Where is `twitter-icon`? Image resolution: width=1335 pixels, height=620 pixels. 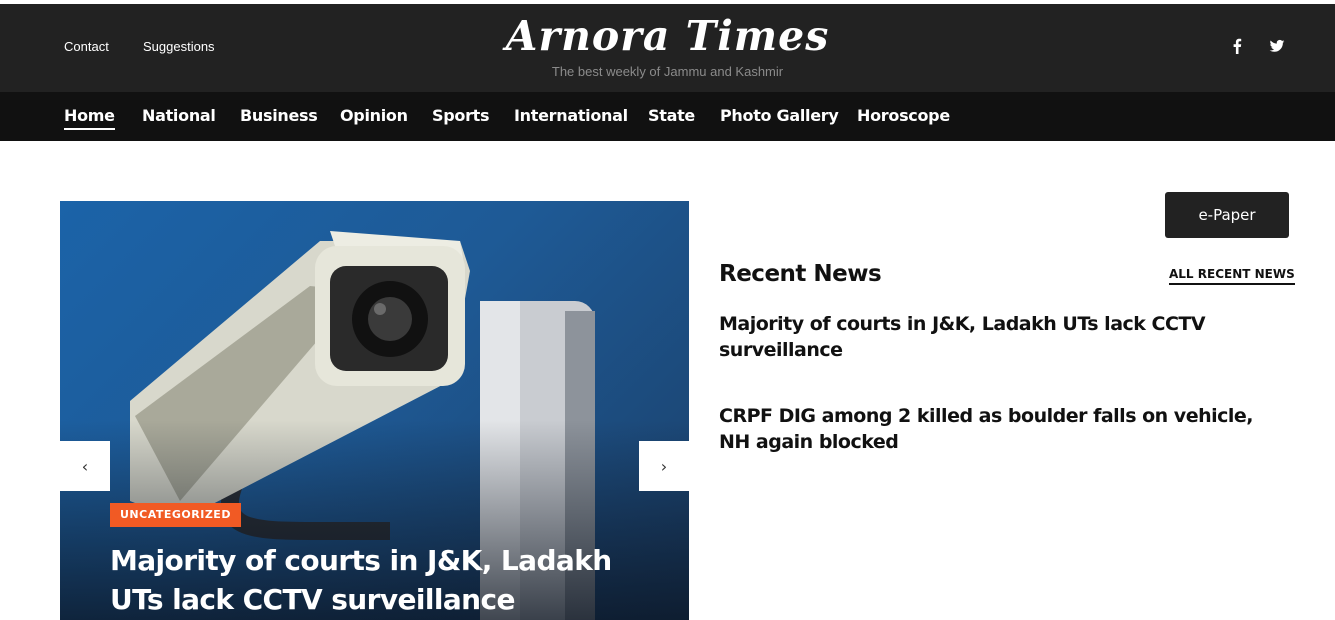
twitter-icon is located at coordinates (1277, 46).